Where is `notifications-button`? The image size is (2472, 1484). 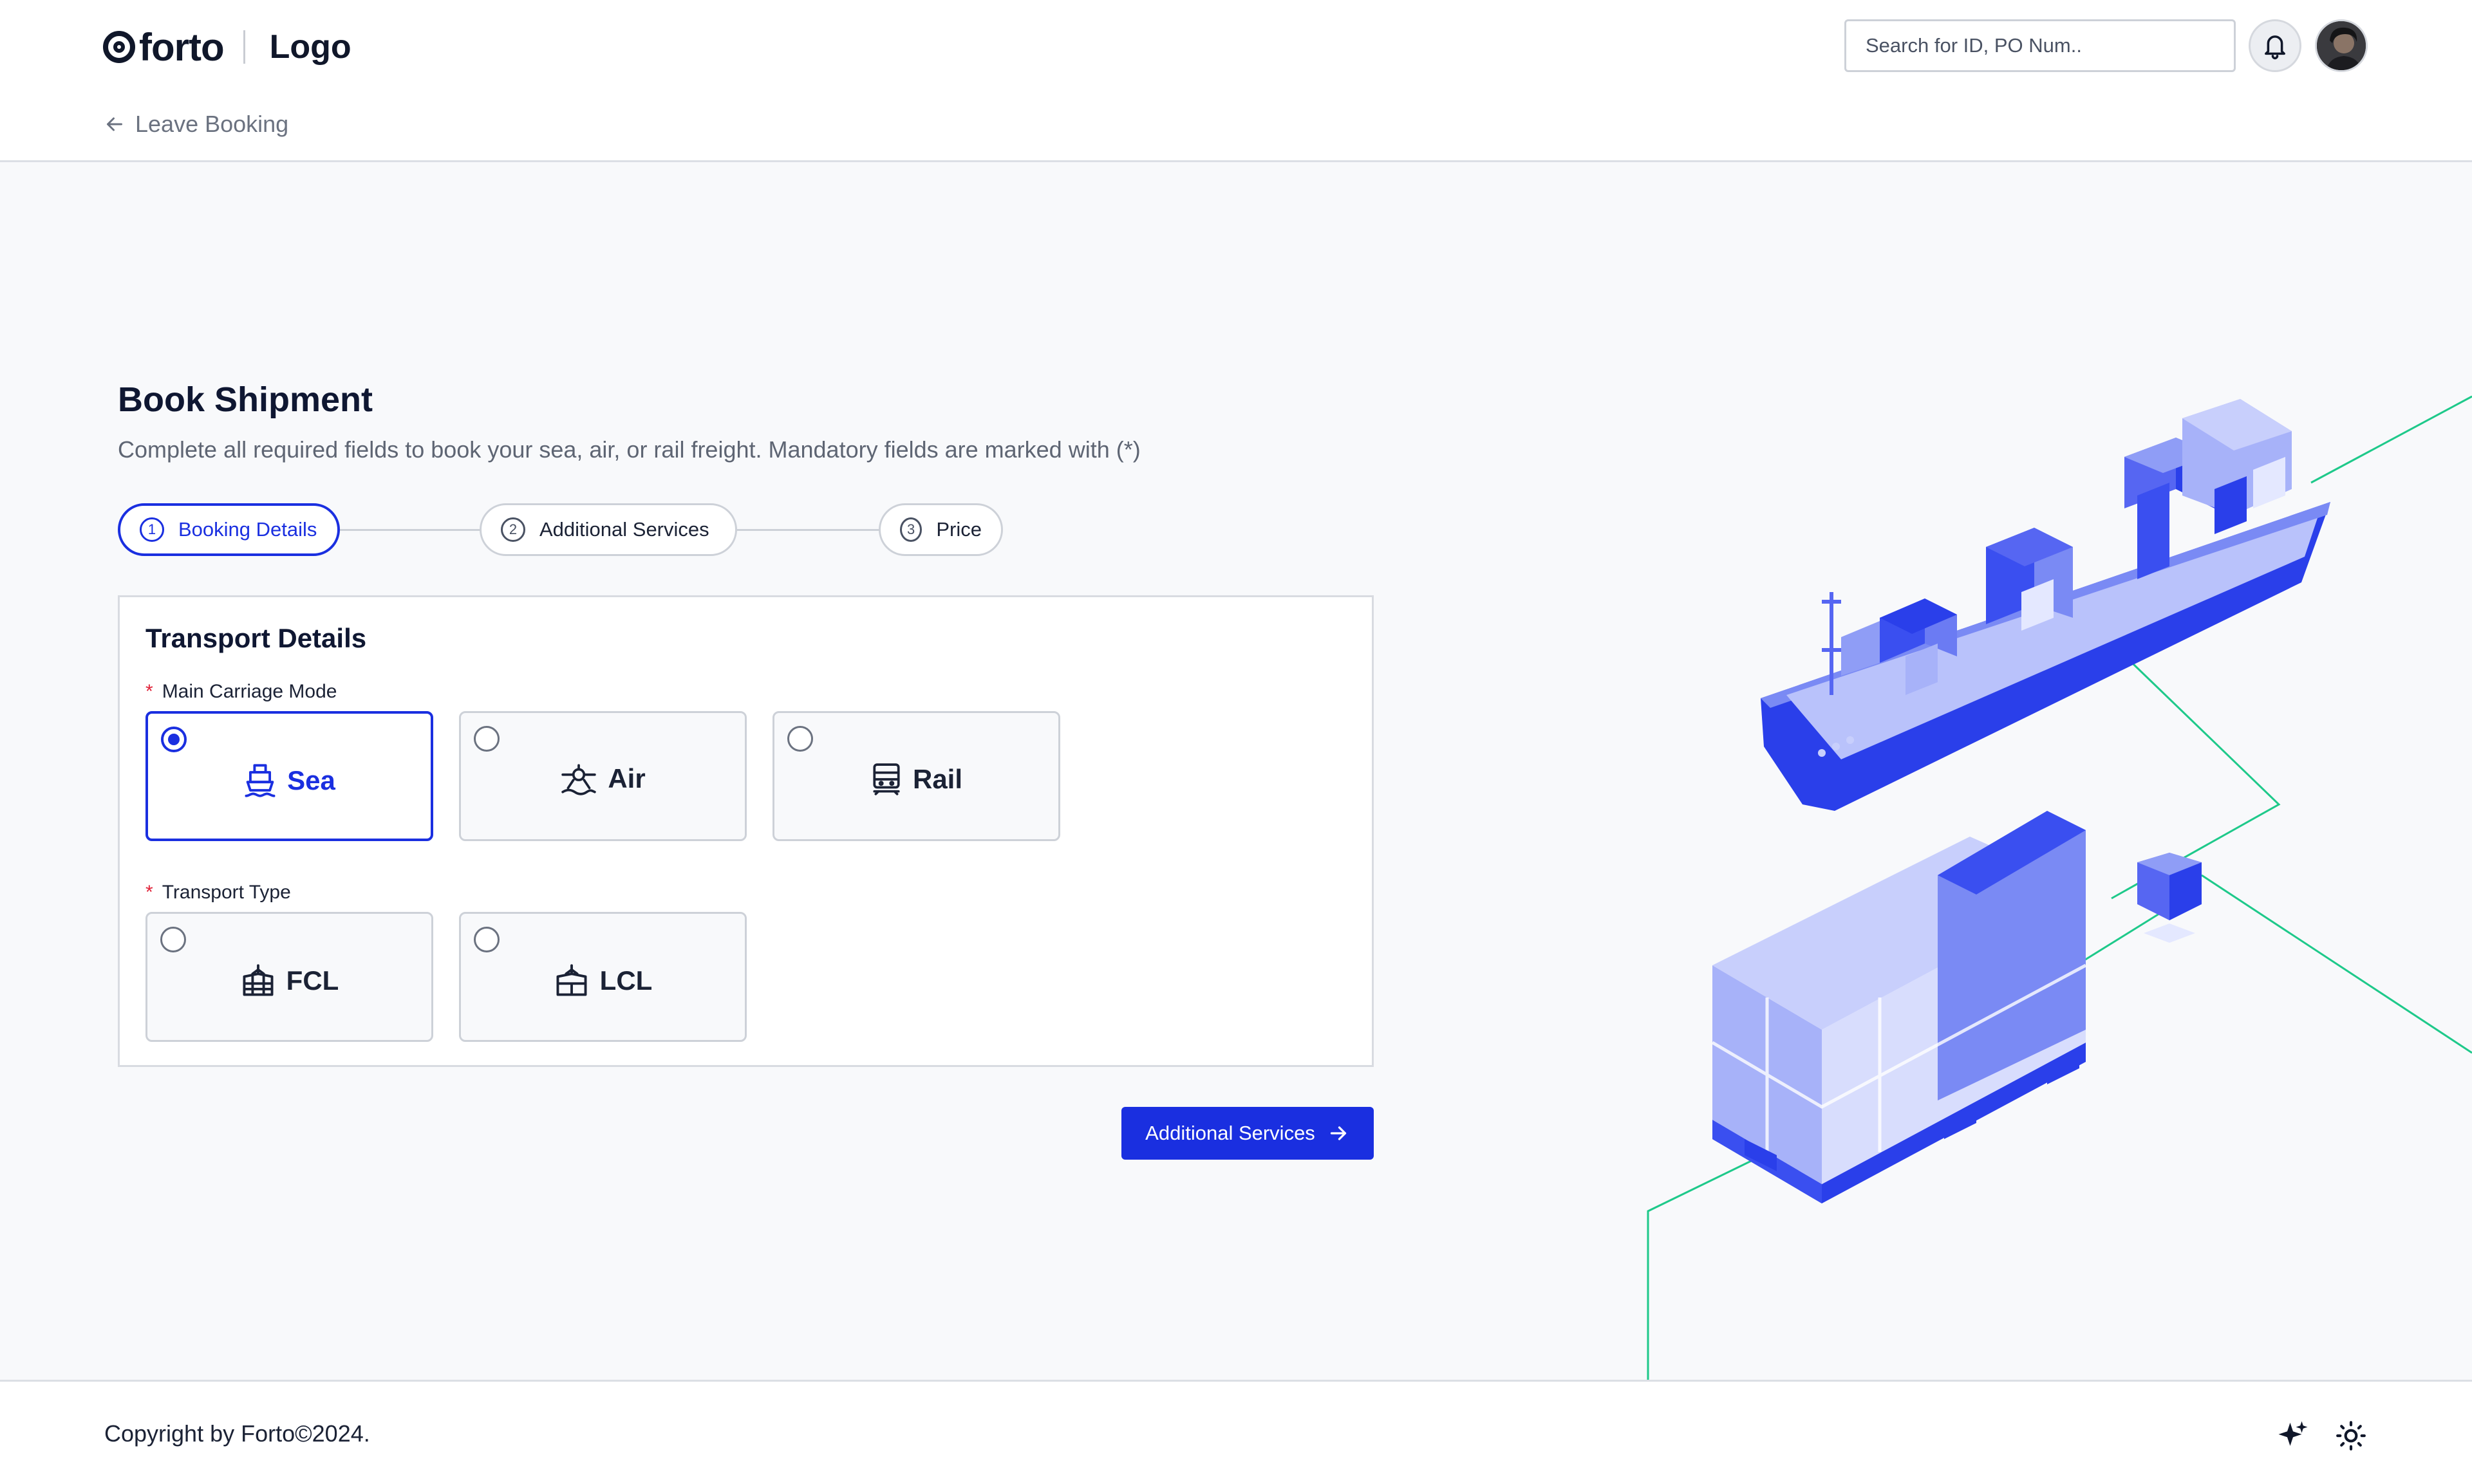 notifications-button is located at coordinates (2275, 45).